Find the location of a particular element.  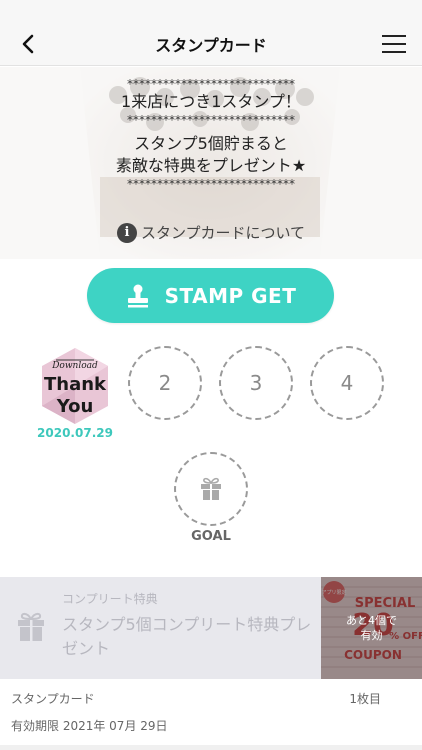

coupon-image: アプリ限定 SPECIAL 20 % OFF COUPON あと4個で 有効 is located at coordinates (371, 628).